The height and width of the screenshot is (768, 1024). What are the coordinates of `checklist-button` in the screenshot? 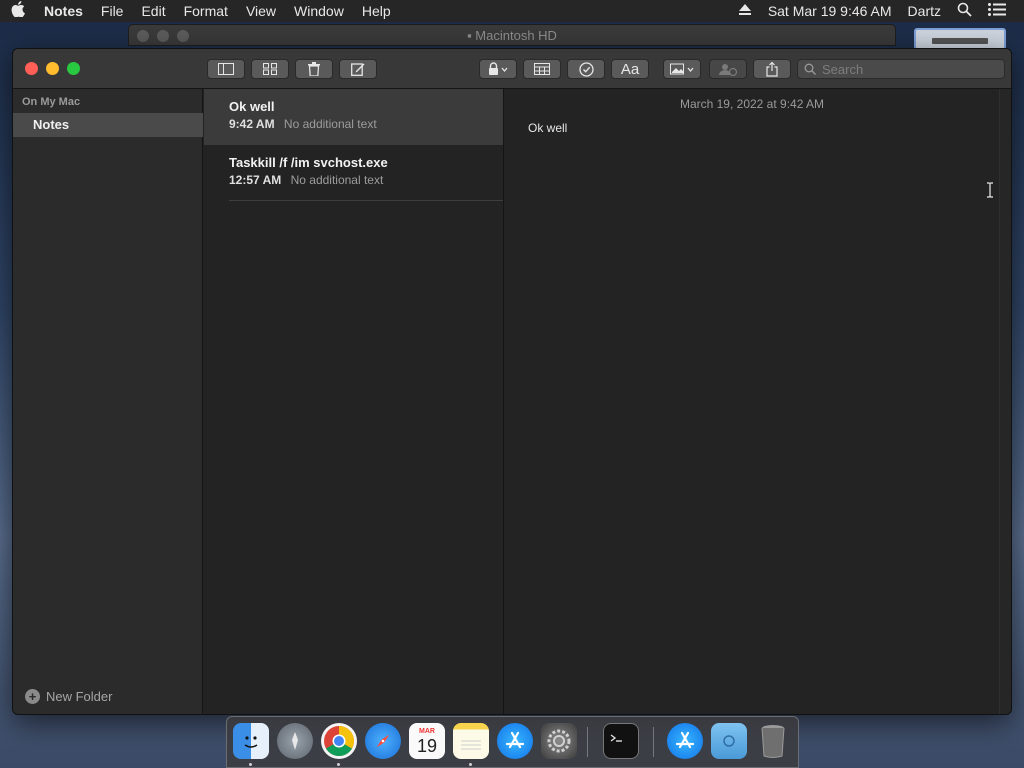 It's located at (586, 69).